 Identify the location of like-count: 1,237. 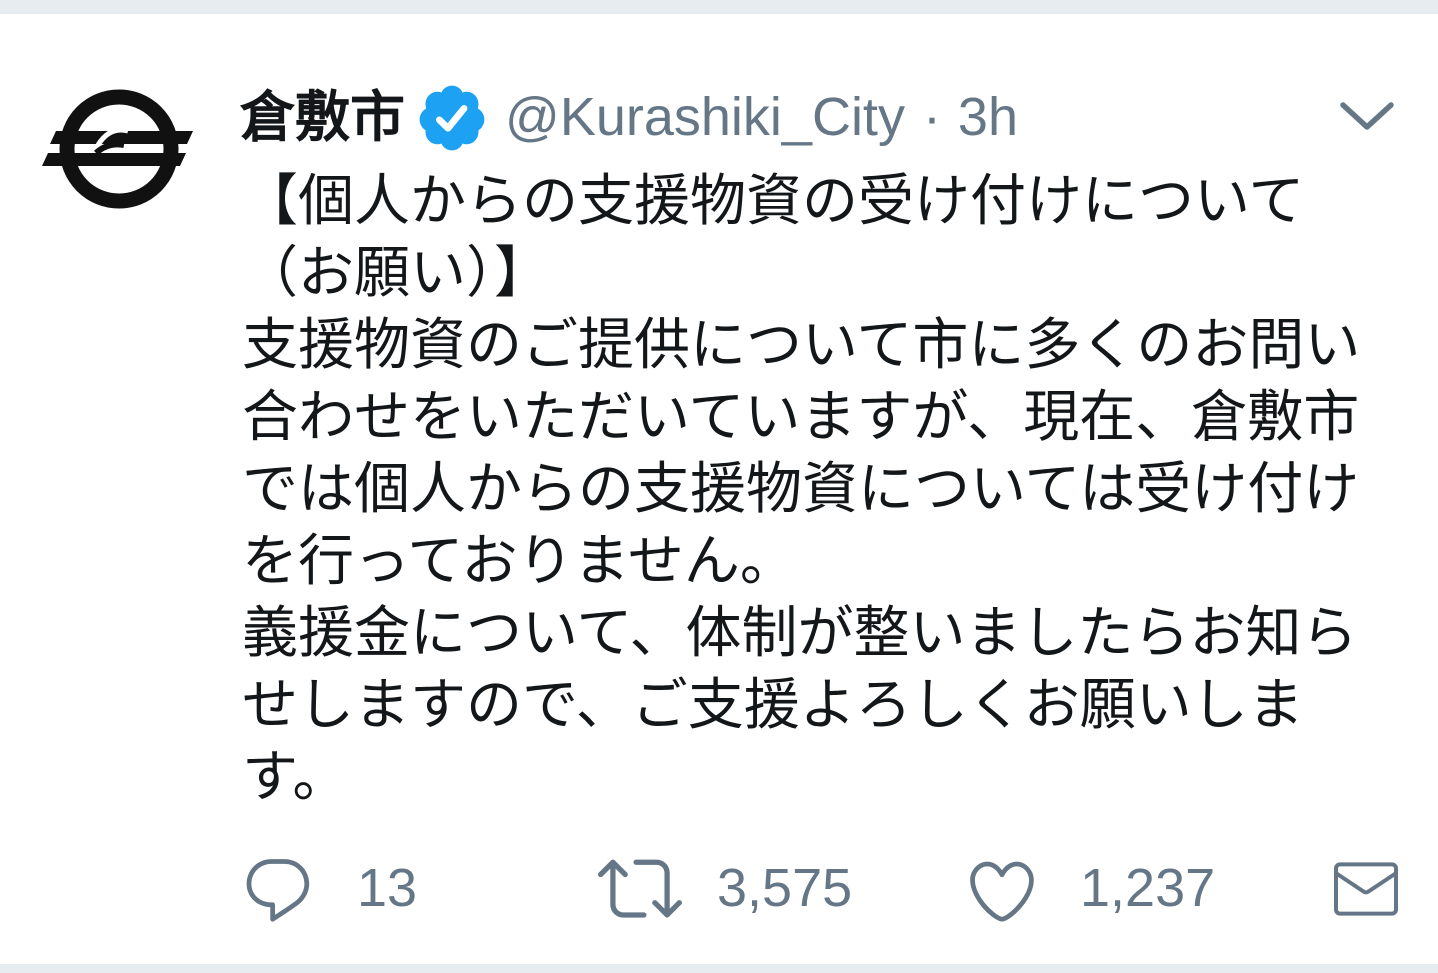
(1148, 888).